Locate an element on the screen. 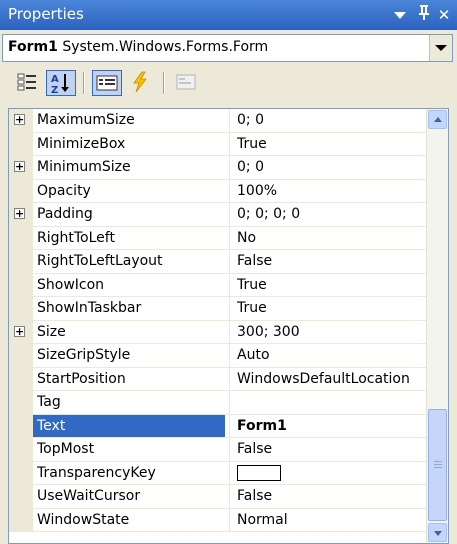  property-value: Form1 is located at coordinates (331, 426).